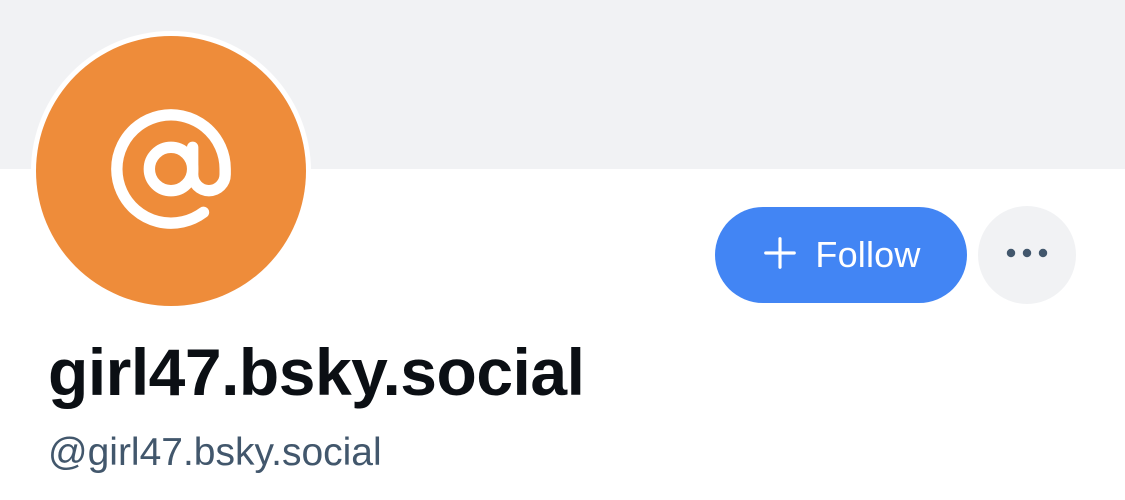 This screenshot has height=500, width=1125. Describe the element at coordinates (215, 452) in the screenshot. I see `profile-handle: @girl47.bsky.social` at that location.